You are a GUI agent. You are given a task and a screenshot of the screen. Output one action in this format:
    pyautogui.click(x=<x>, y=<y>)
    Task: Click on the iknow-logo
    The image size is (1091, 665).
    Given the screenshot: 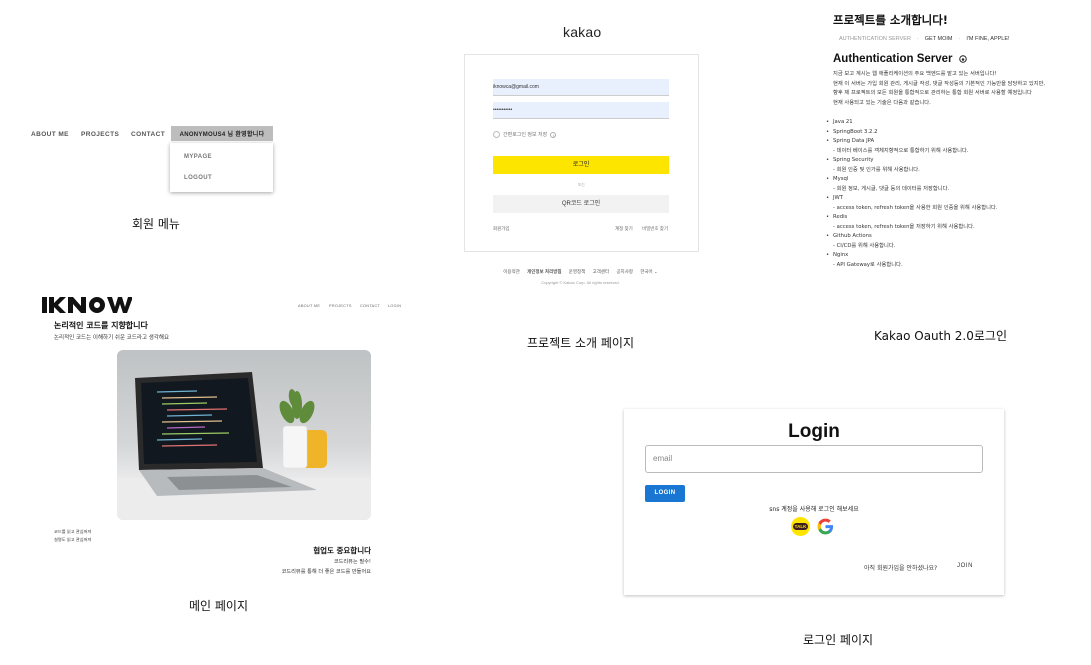 What is the action you would take?
    pyautogui.click(x=87, y=305)
    